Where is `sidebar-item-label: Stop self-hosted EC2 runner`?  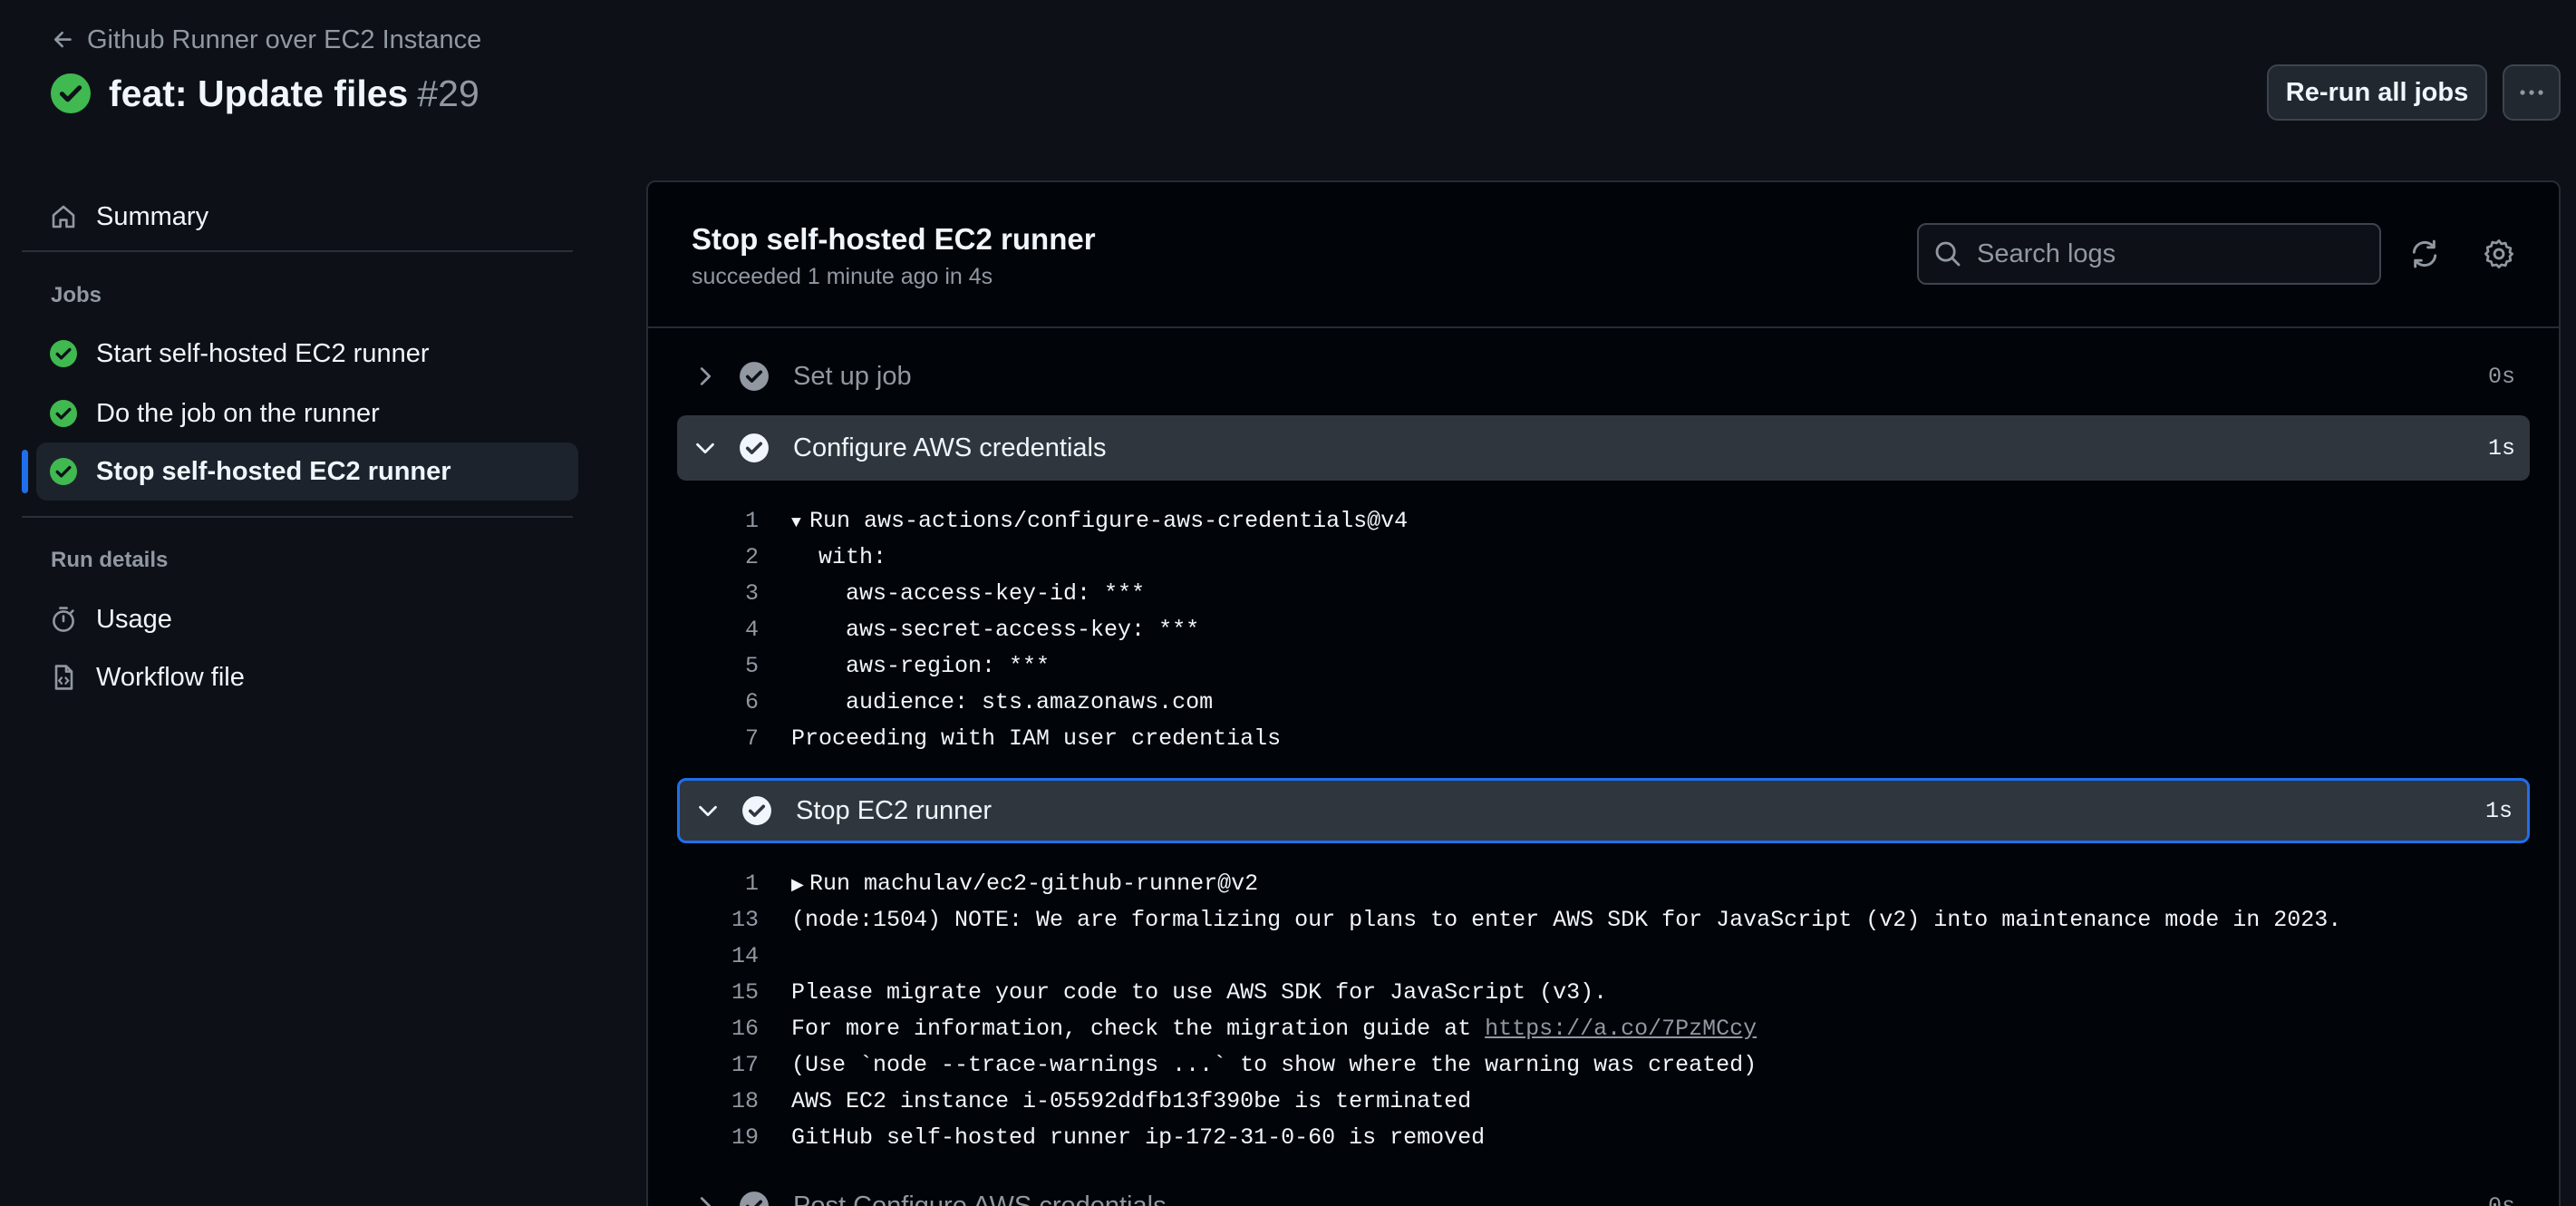 sidebar-item-label: Stop self-hosted EC2 runner is located at coordinates (273, 471).